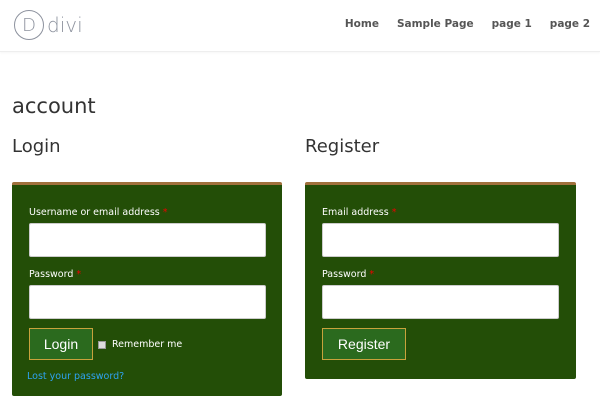 The image size is (600, 416). Describe the element at coordinates (348, 274) in the screenshot. I see `register-password-label: Password *` at that location.